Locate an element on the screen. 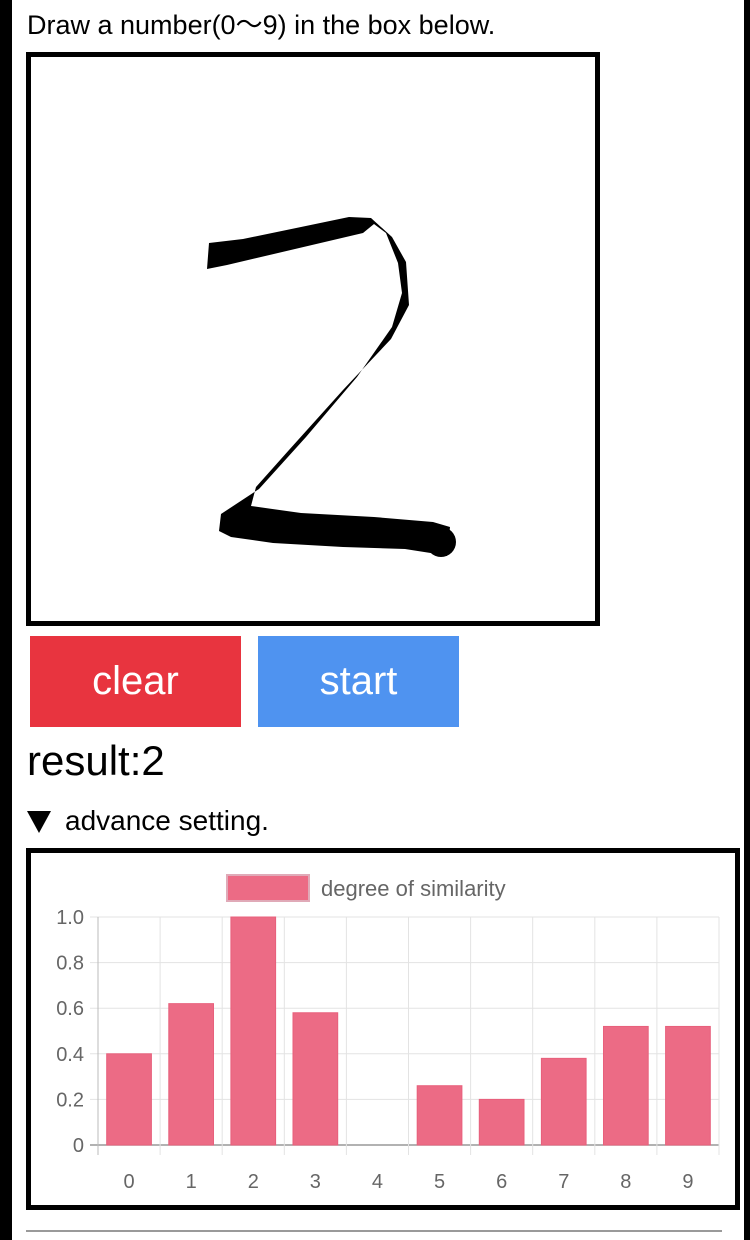 The height and width of the screenshot is (1240, 750). y-tick-label: 0 is located at coordinates (78, 1146).